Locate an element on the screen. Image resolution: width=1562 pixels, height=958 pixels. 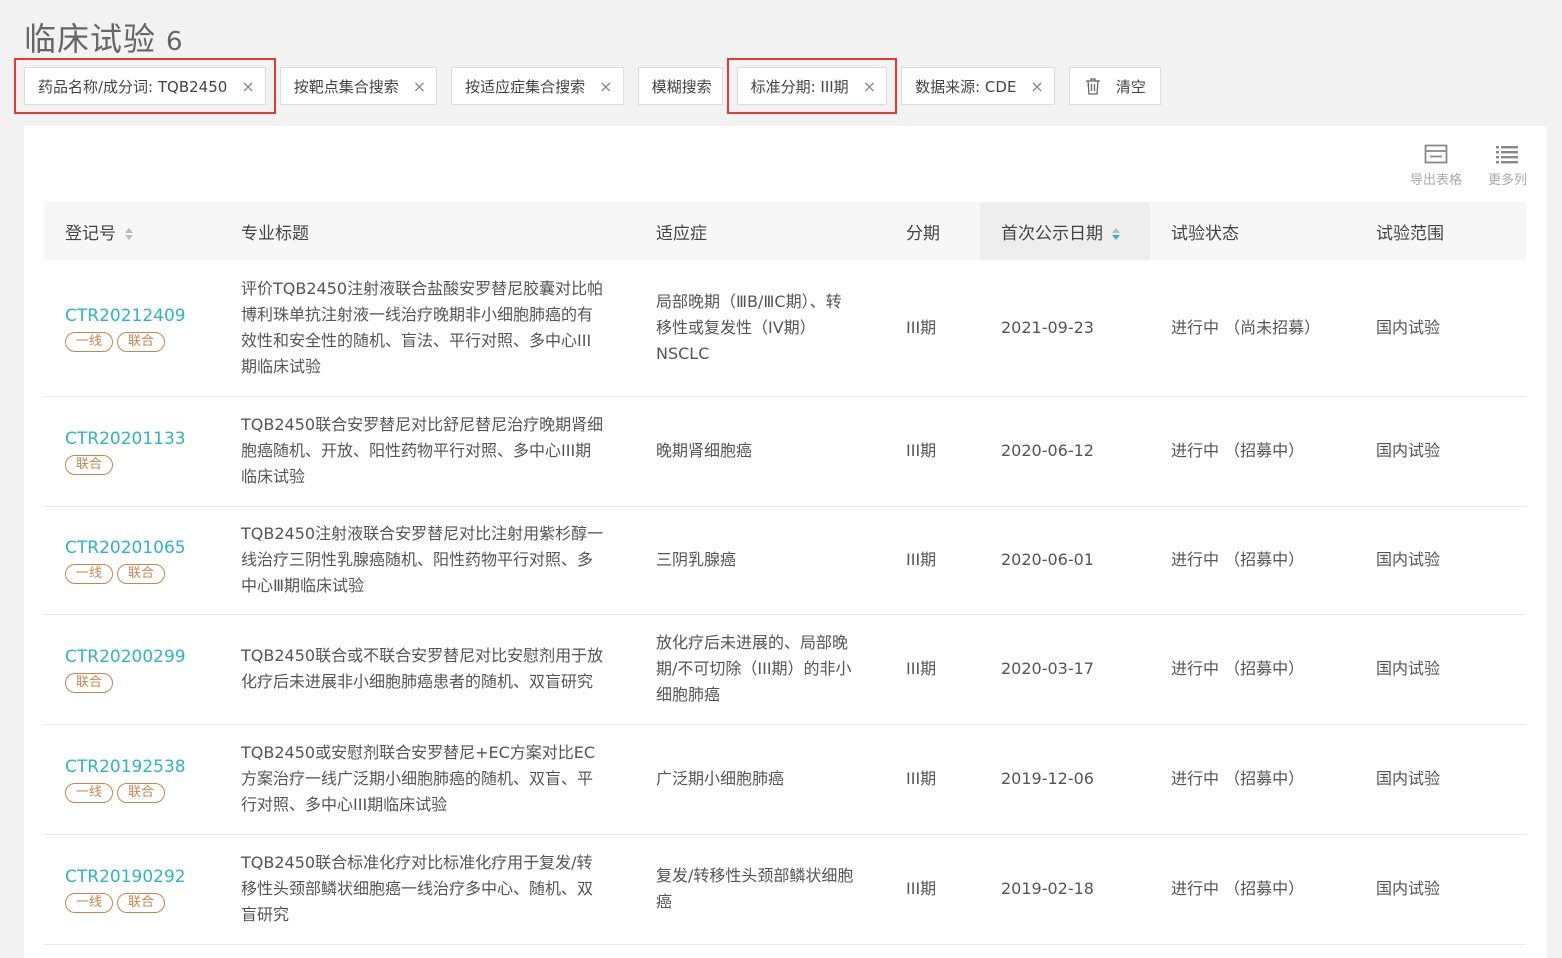
filter-chip: 药品名称/成分词: TQB2450 × is located at coordinates (145, 86).